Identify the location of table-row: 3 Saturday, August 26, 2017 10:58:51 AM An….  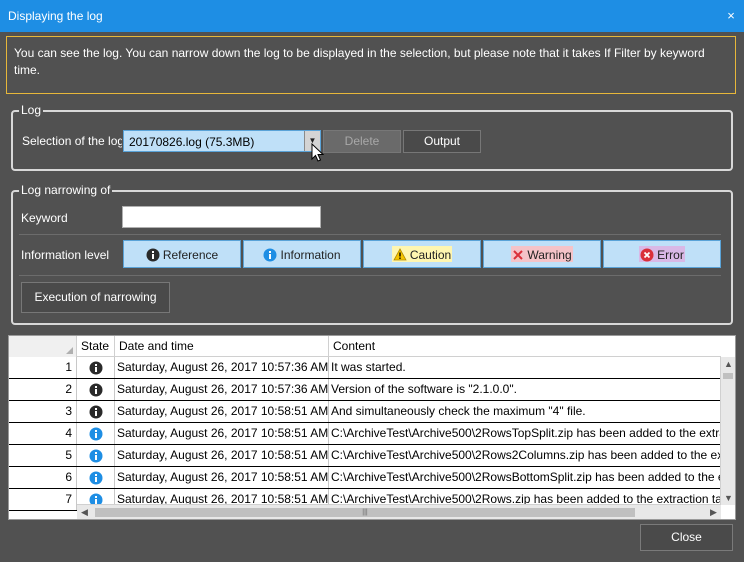
(365, 412).